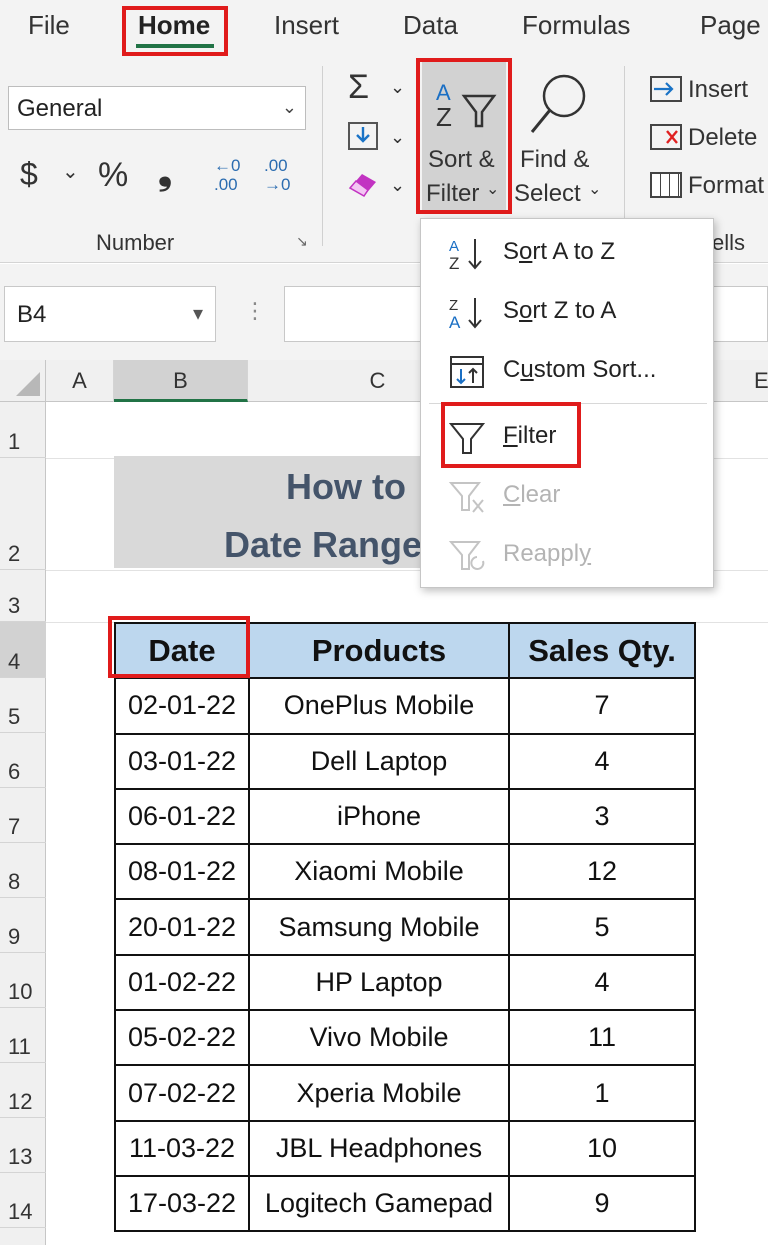 This screenshot has height=1245, width=768. Describe the element at coordinates (23, 381) in the screenshot. I see `select-all-corner` at that location.